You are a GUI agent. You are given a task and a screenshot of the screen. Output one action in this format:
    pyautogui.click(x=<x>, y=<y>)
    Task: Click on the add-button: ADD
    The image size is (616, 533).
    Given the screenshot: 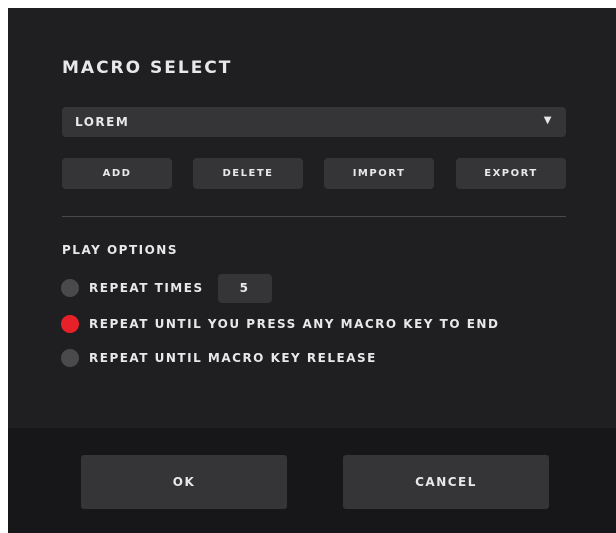 What is the action you would take?
    pyautogui.click(x=117, y=173)
    